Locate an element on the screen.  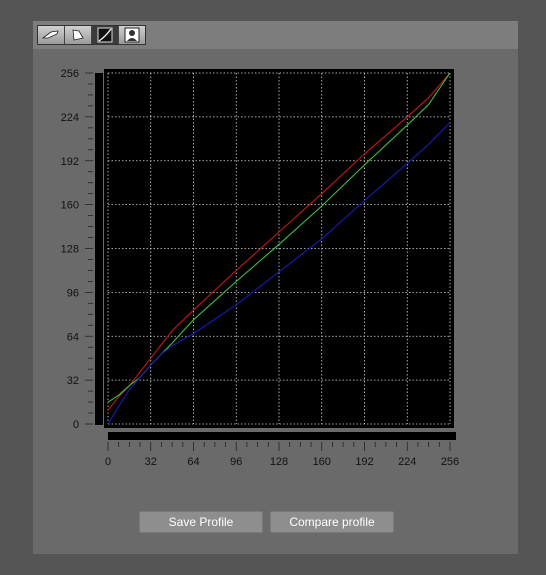
y-tick-label: 0 is located at coordinates (76, 425).